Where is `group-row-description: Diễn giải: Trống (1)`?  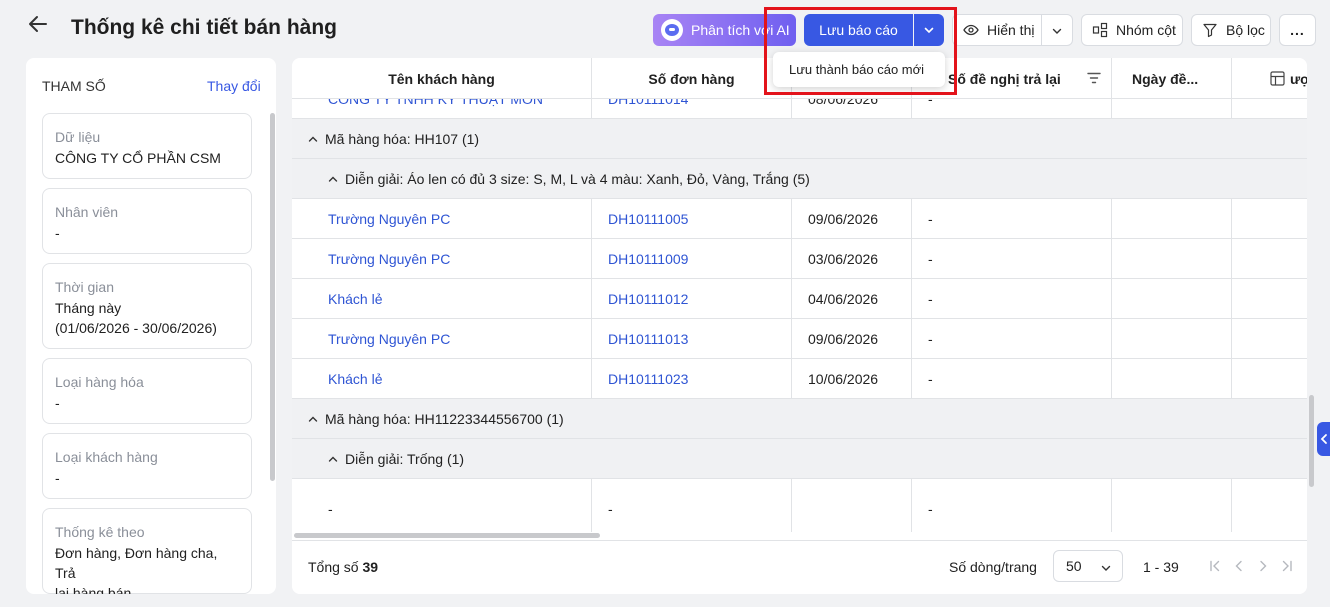
group-row-description: Diễn giải: Trống (1) is located at coordinates (799, 459).